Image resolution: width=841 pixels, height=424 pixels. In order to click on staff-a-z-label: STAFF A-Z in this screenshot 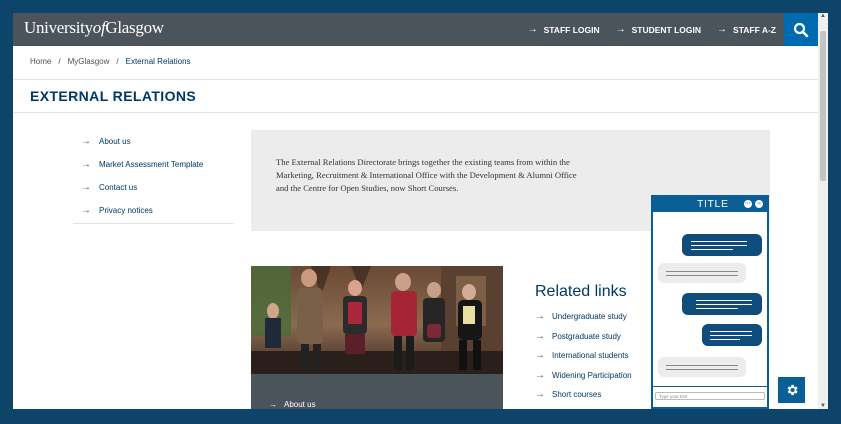, I will do `click(754, 29)`.